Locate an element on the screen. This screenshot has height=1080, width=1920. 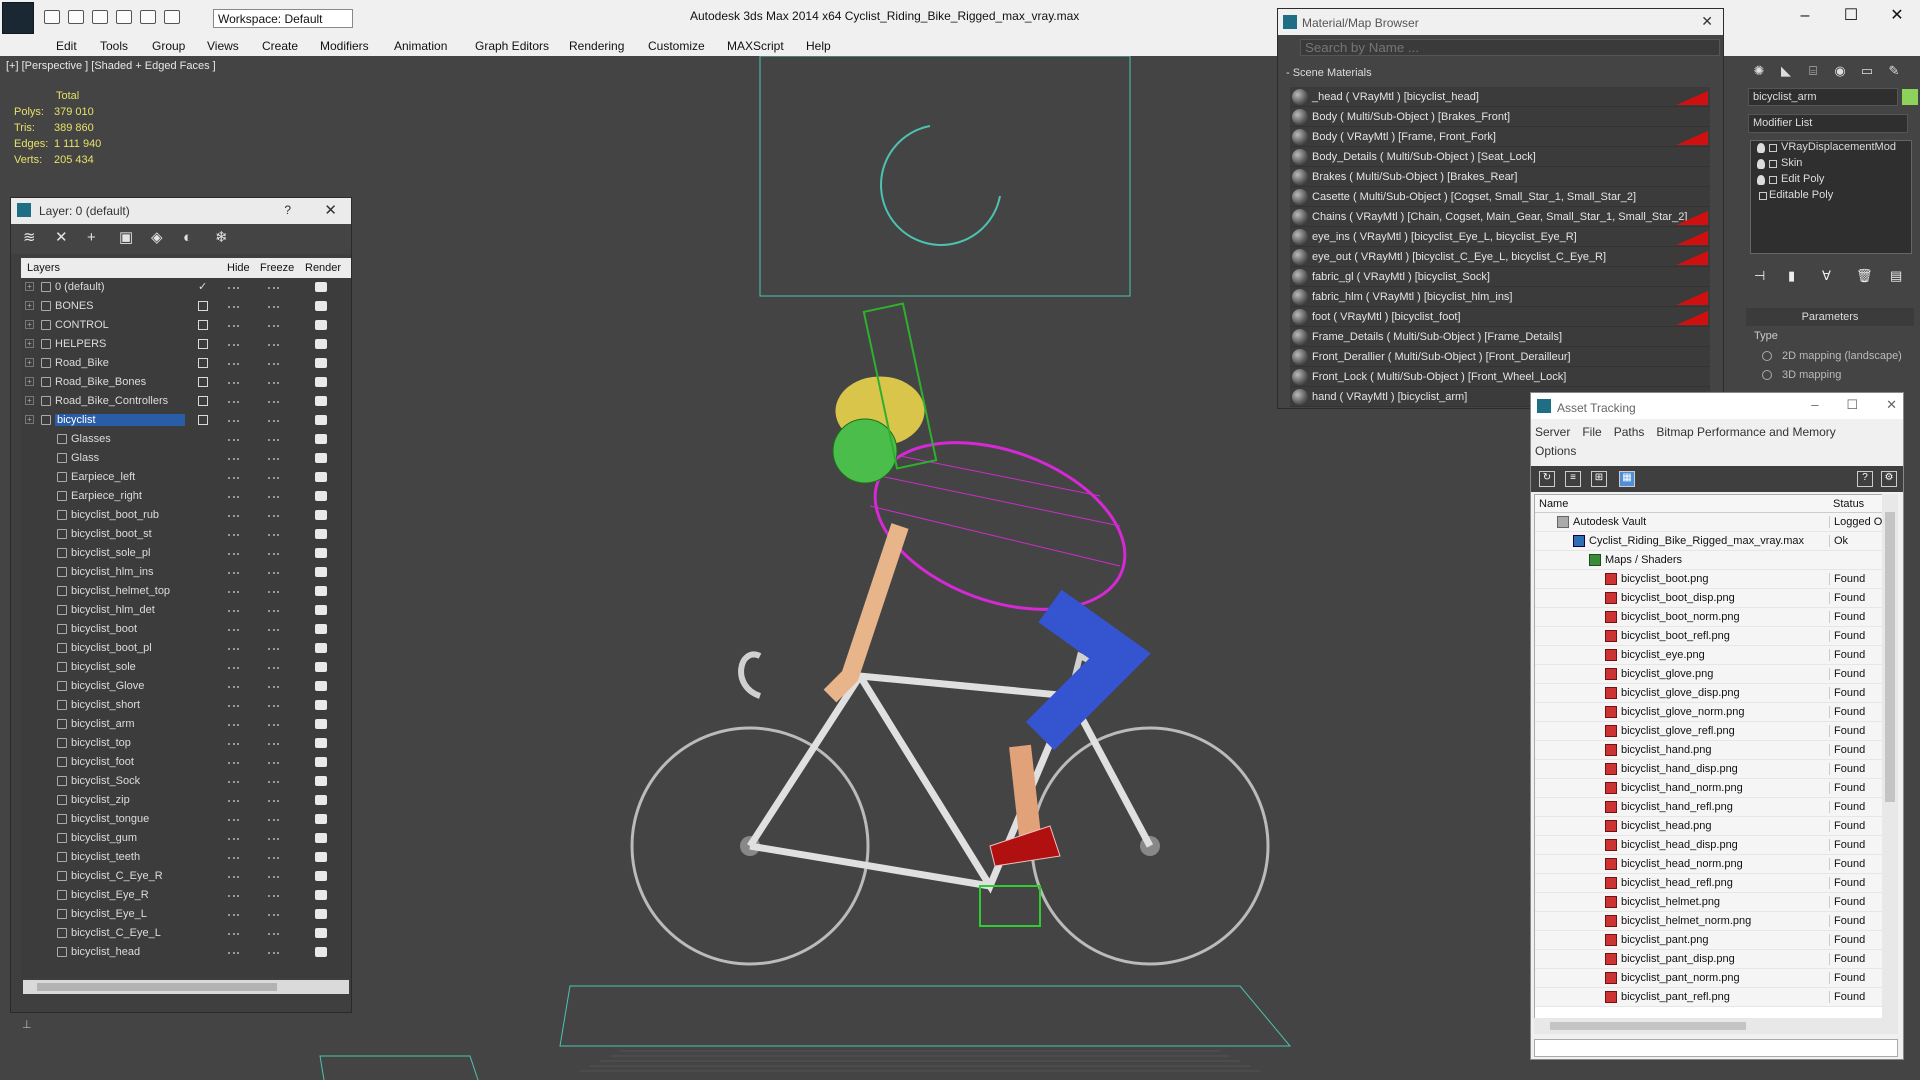
layer-row: bicyclist_boot is located at coordinates (186, 629).